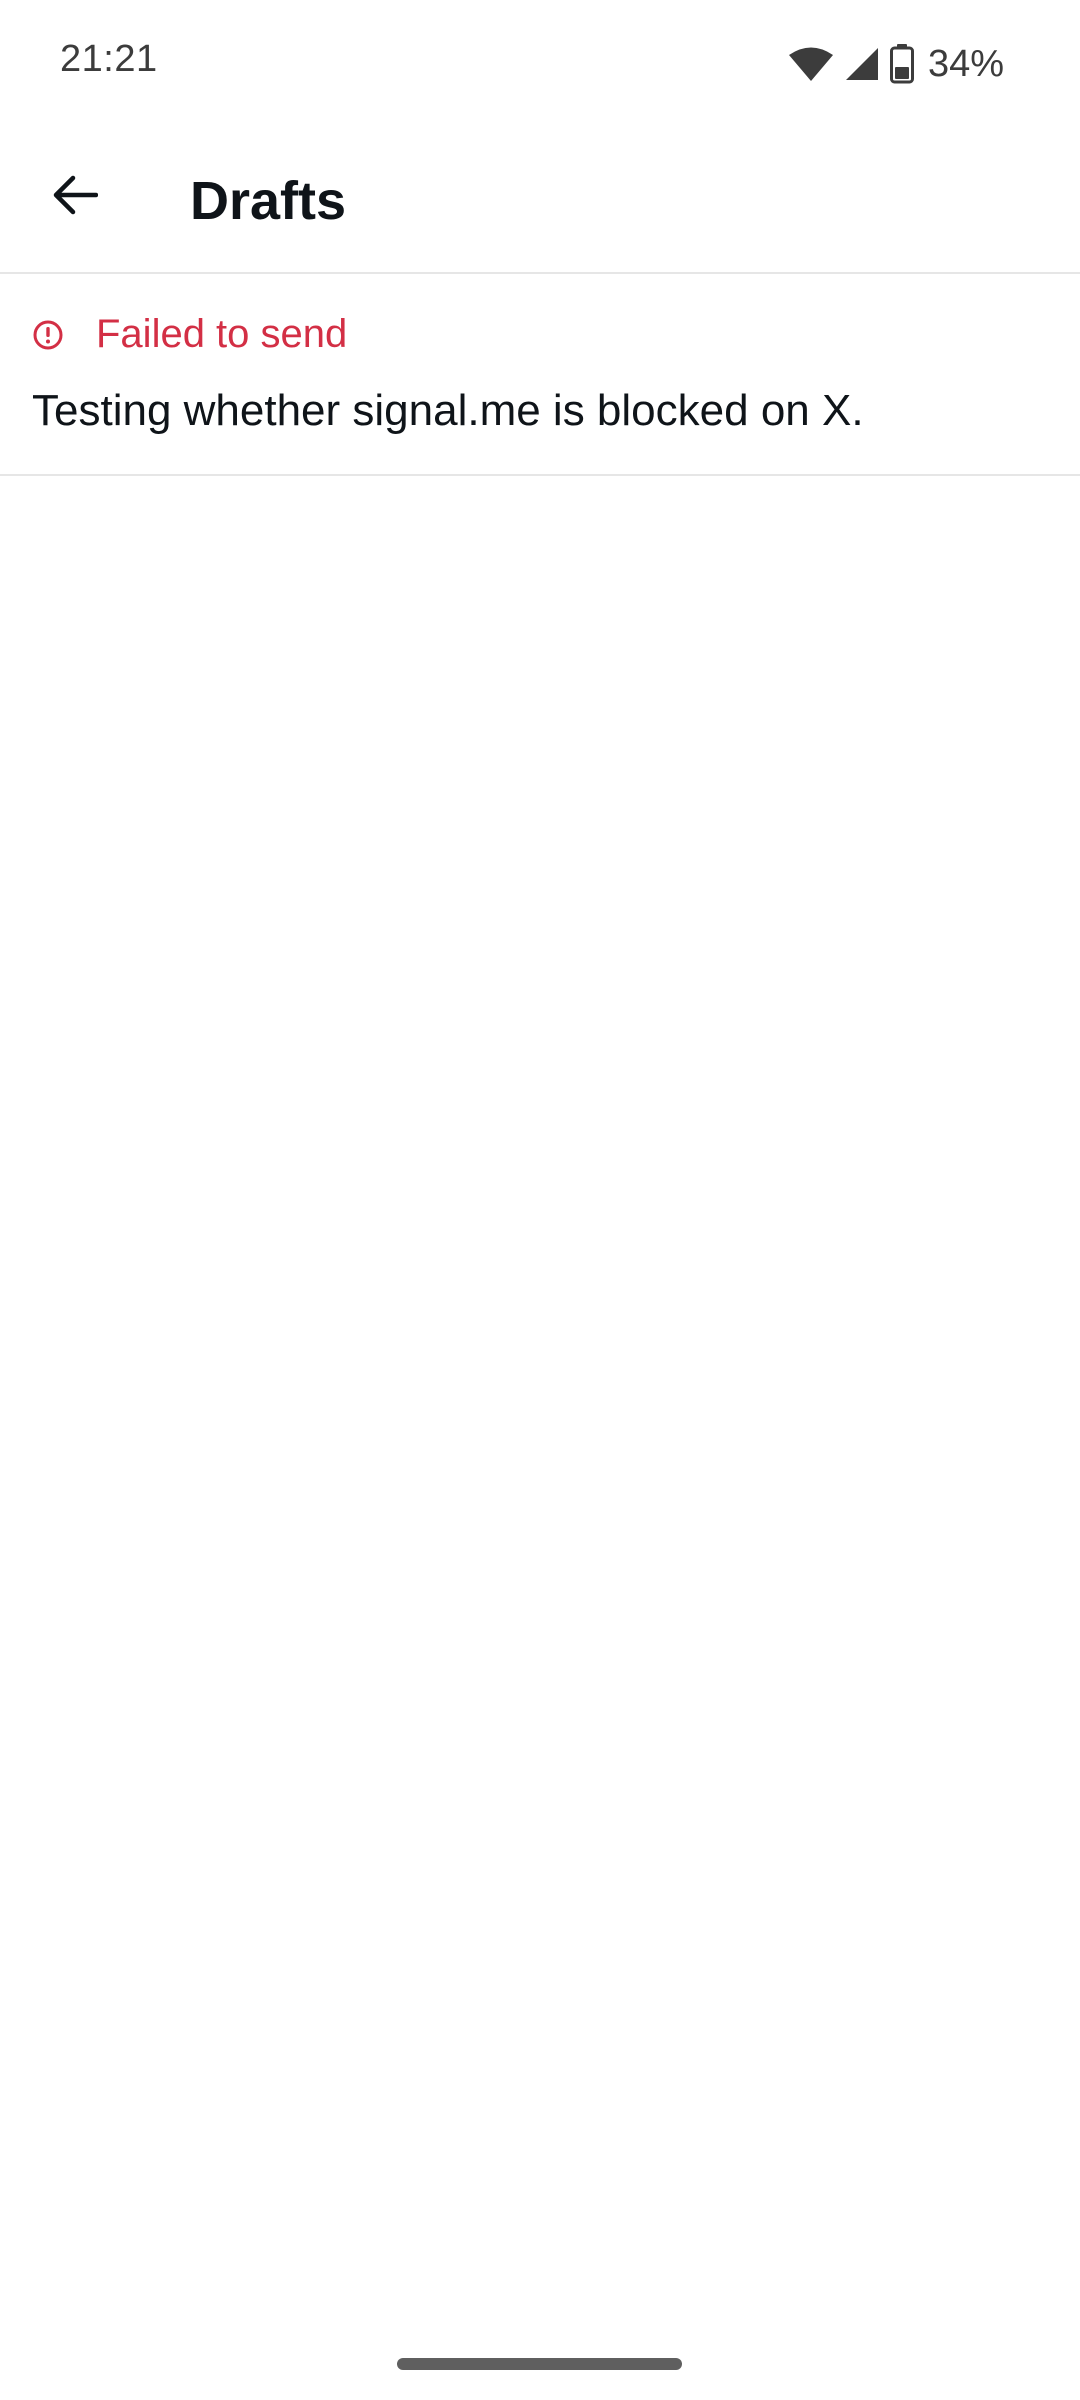 The width and height of the screenshot is (1080, 2400). Describe the element at coordinates (48, 334) in the screenshot. I see `error-circle-icon` at that location.